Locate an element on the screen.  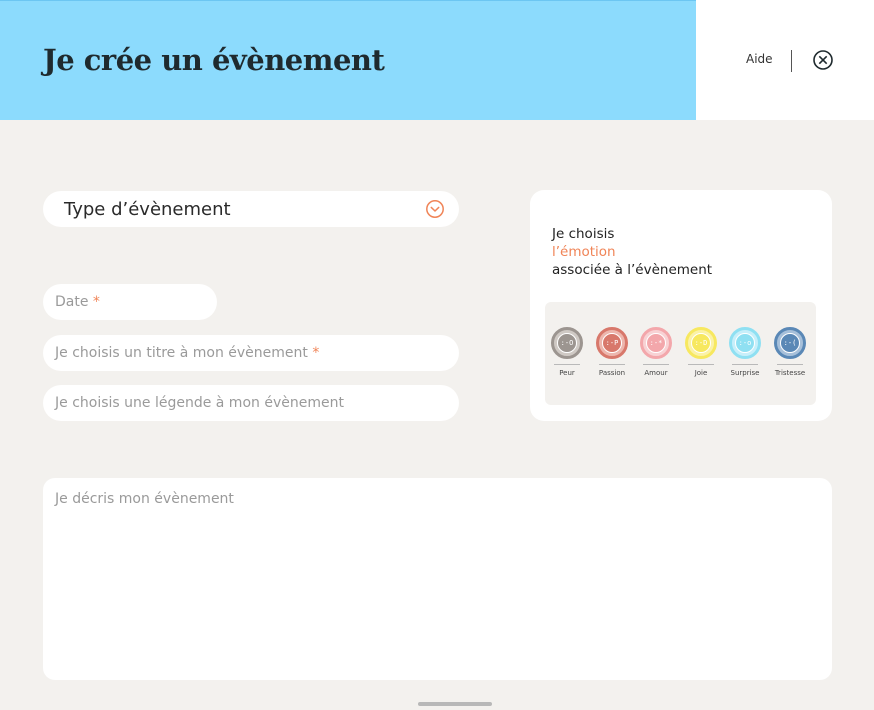
emotion-face: :-O is located at coordinates (567, 343).